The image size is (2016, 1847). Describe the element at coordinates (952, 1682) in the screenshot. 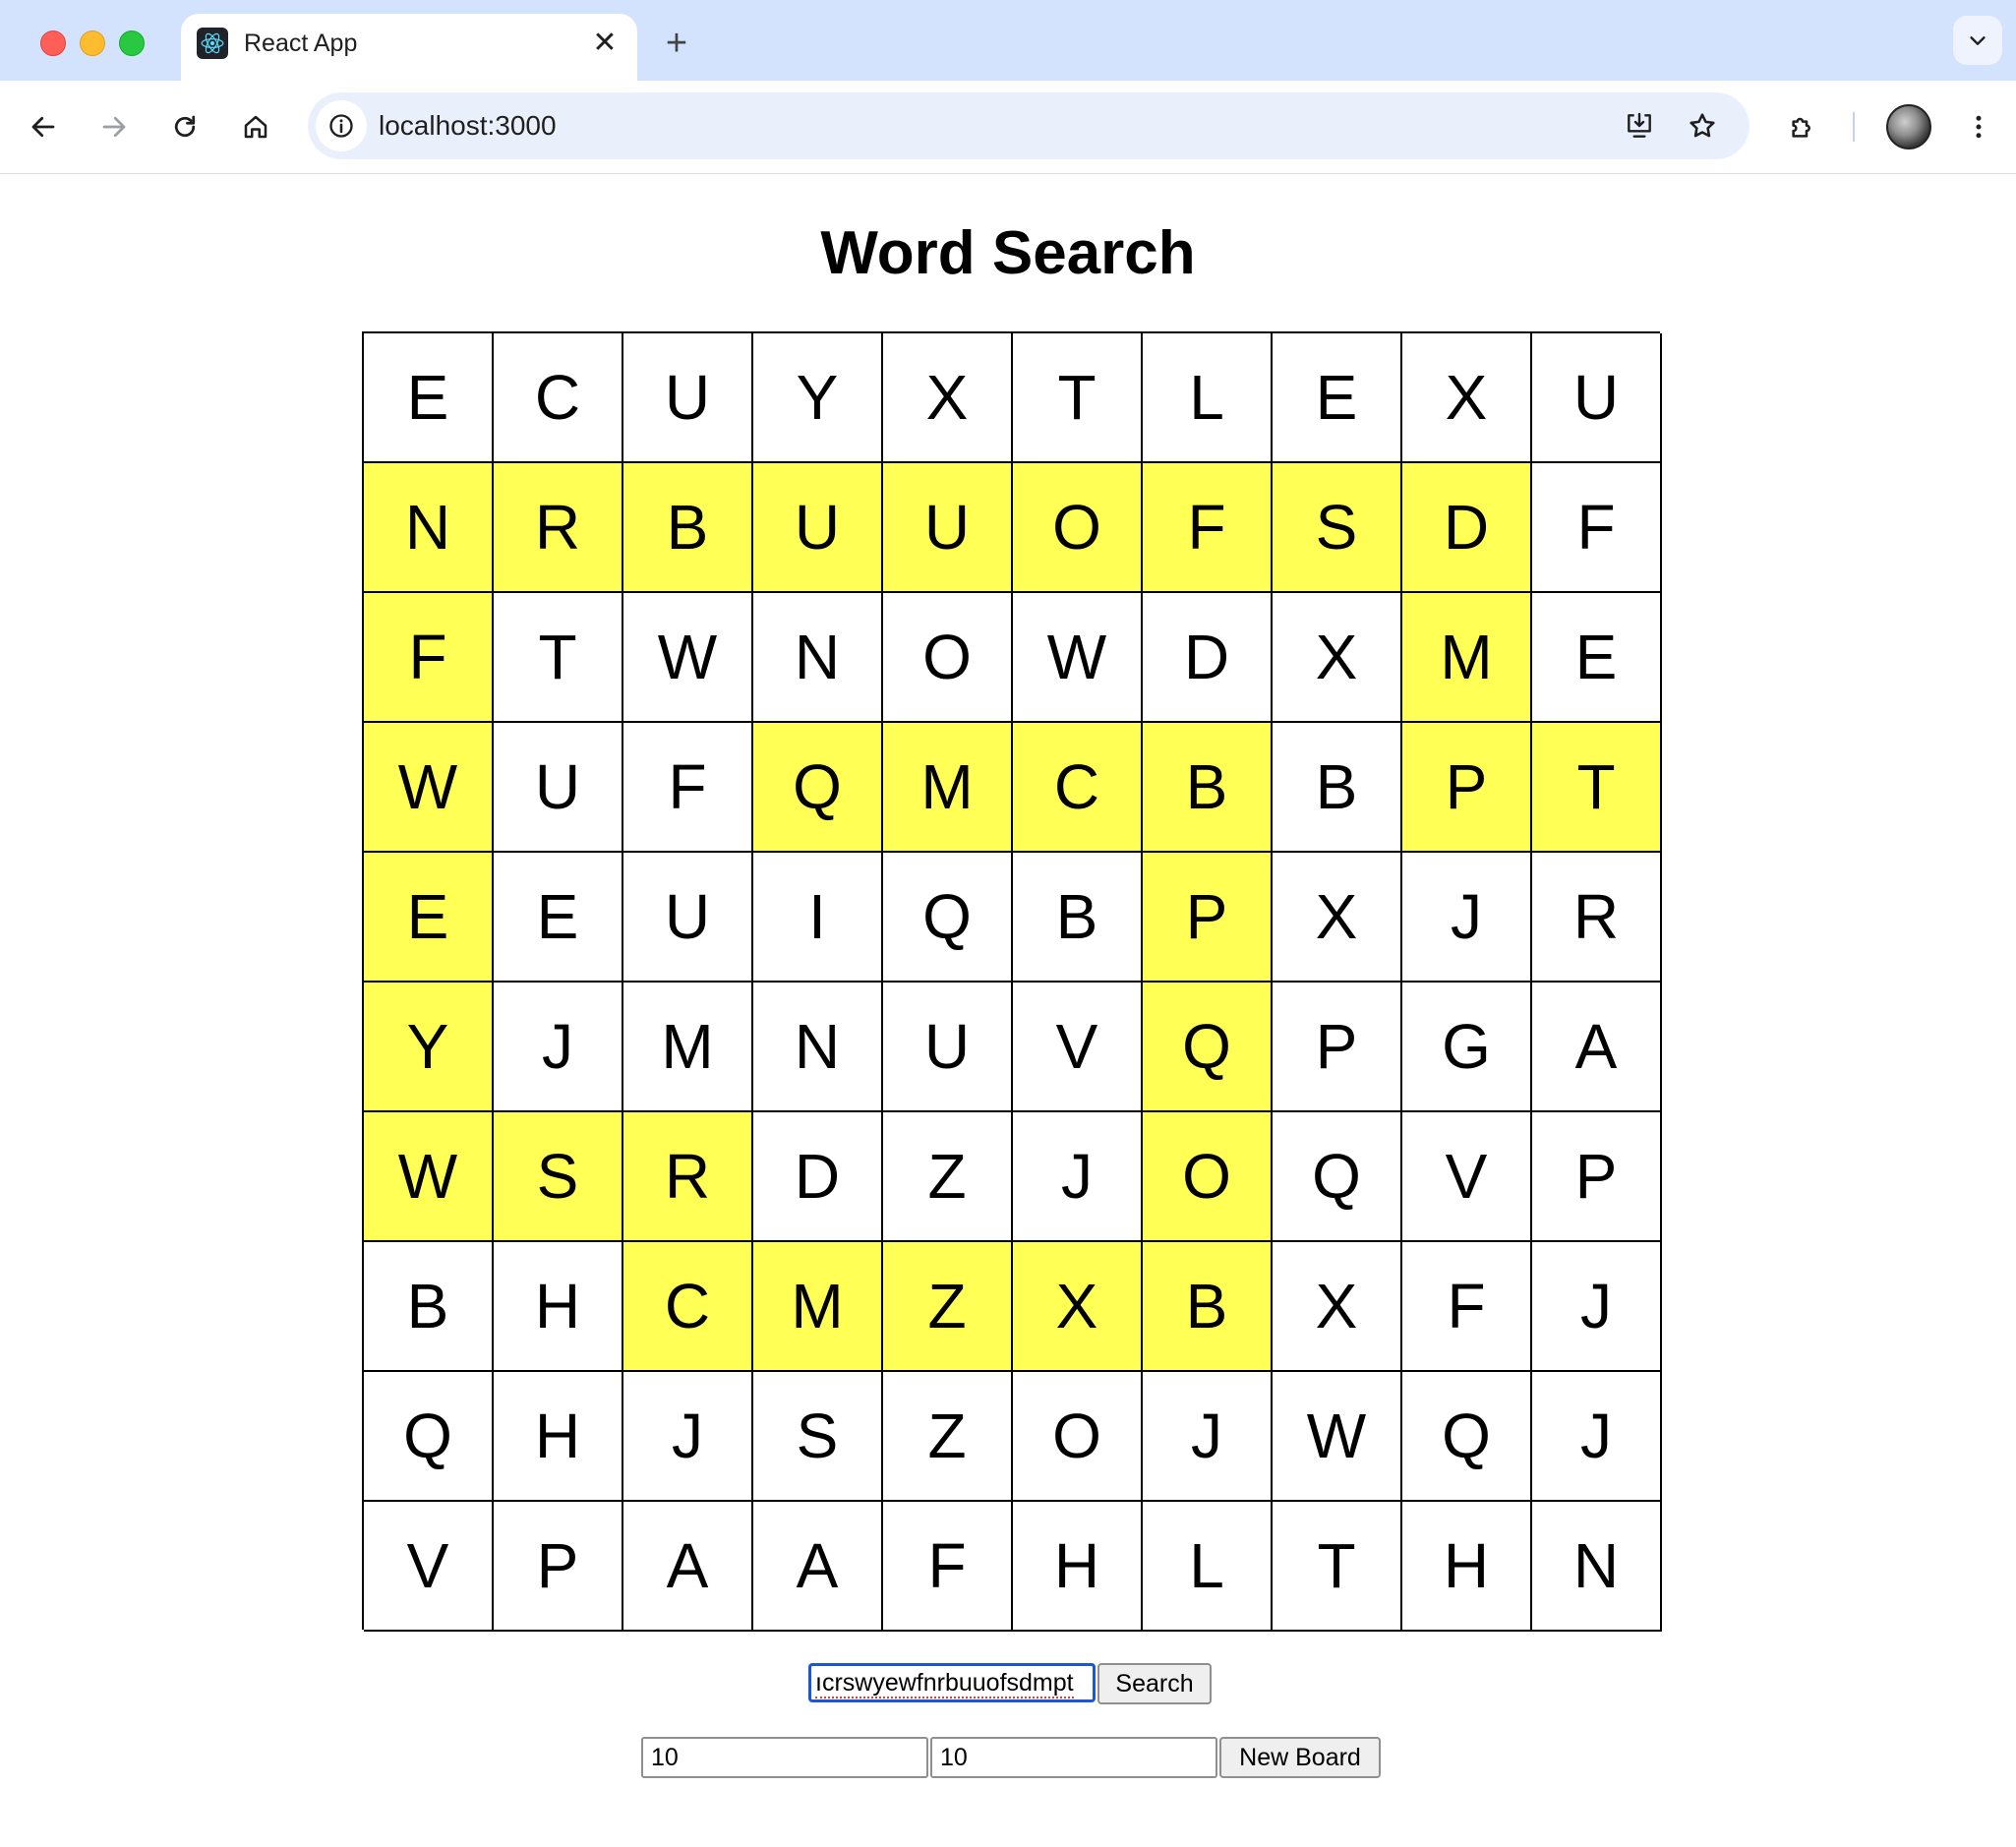

I see `word-input: ıcrswyewfnrbuuofsdmpt` at that location.